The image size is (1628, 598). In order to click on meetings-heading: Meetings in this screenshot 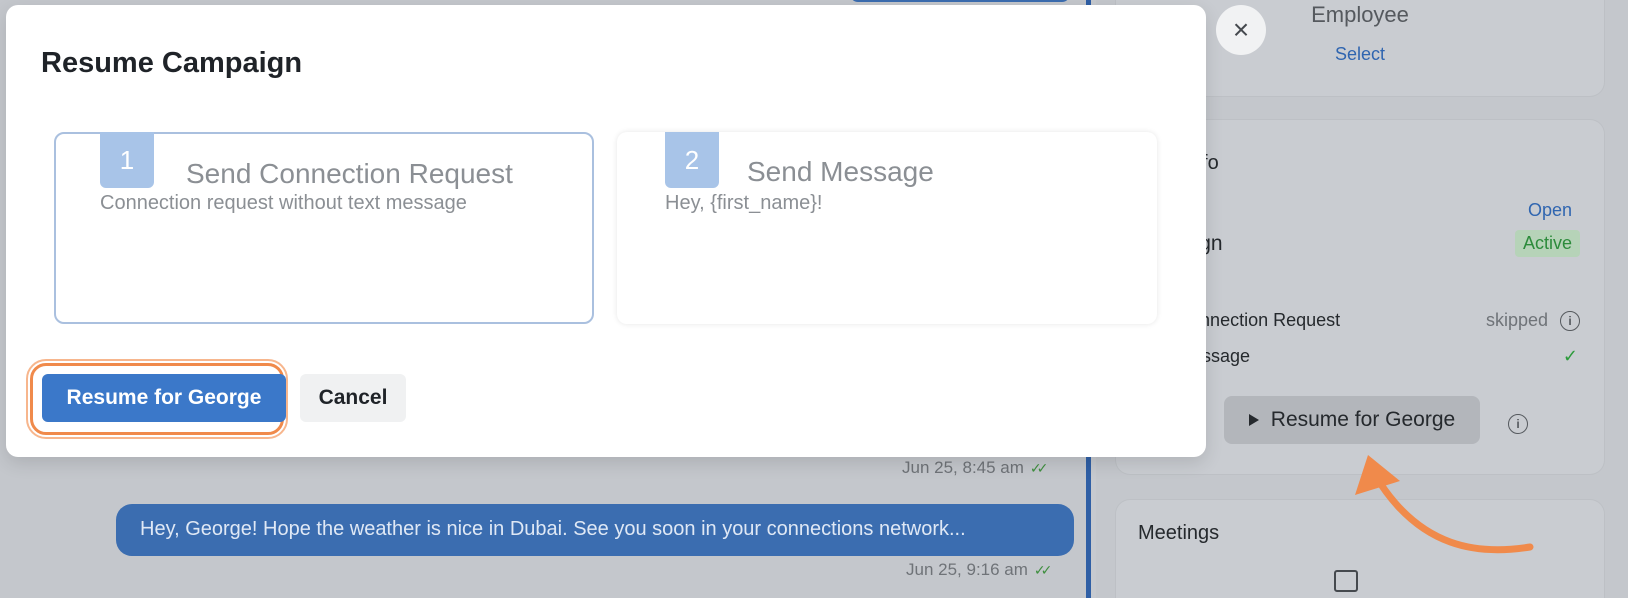, I will do `click(1179, 533)`.